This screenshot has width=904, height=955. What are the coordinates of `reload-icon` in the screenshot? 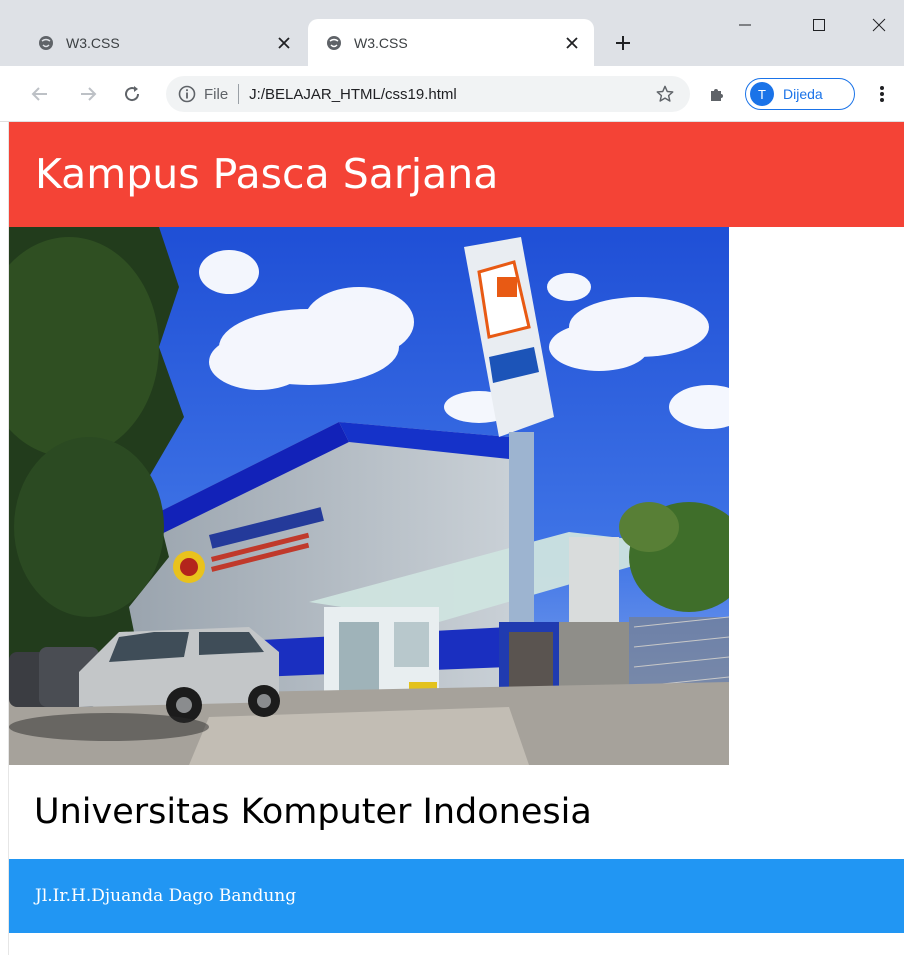 It's located at (132, 94).